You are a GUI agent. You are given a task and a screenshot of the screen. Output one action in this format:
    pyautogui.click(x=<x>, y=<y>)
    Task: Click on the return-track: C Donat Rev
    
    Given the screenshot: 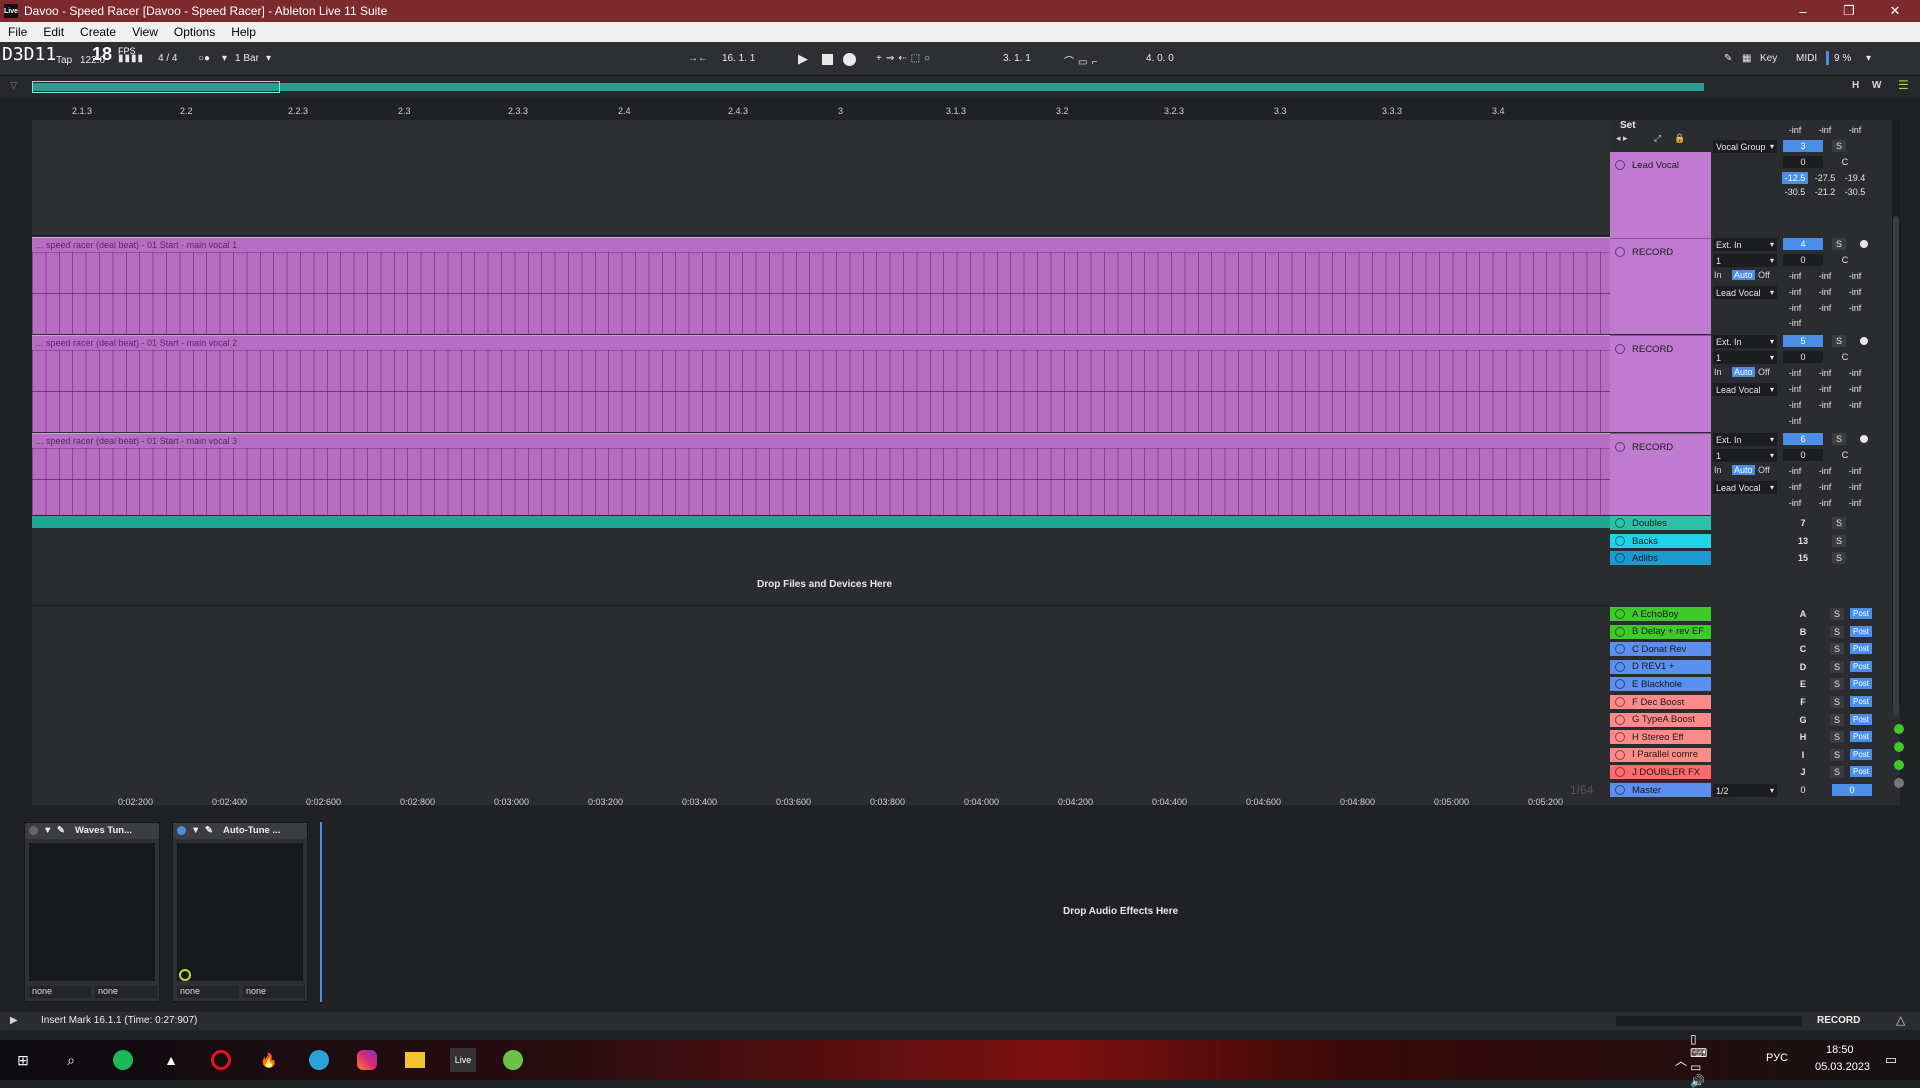 What is the action you would take?
    pyautogui.click(x=1660, y=649)
    